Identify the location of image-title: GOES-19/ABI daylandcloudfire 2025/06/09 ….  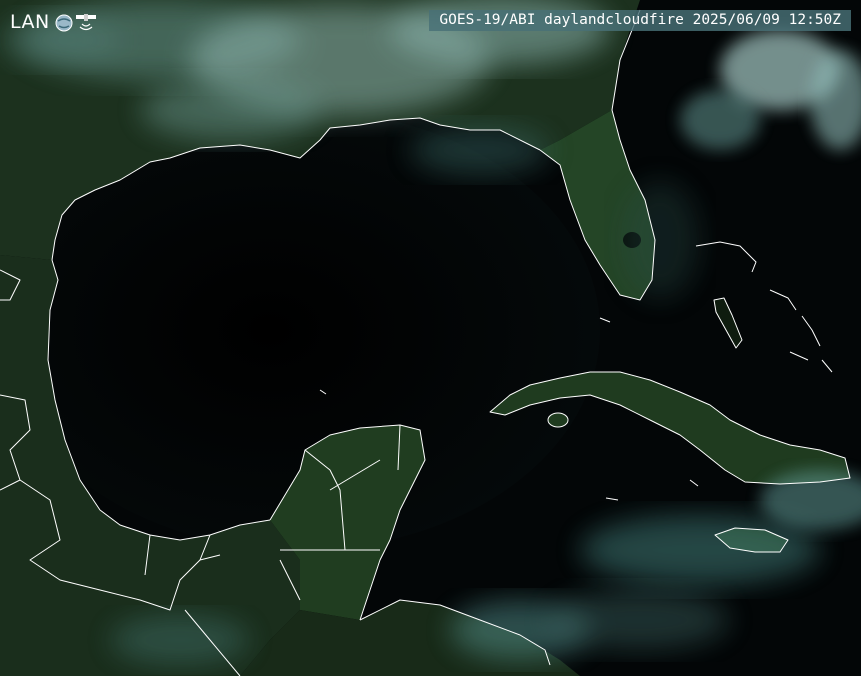
(640, 20).